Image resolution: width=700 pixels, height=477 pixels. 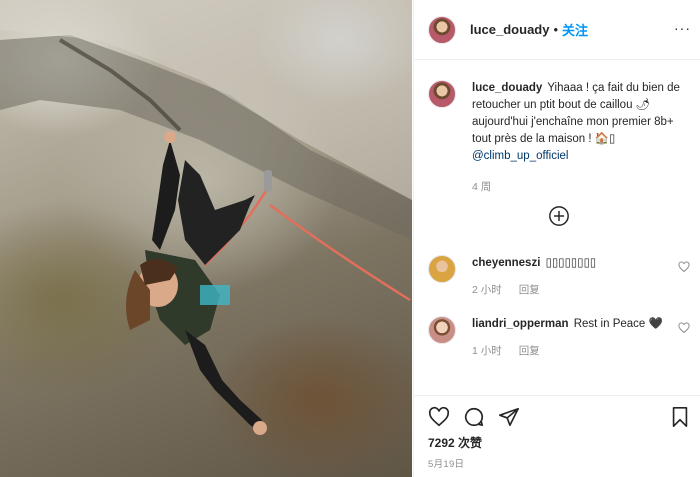 I want to click on comment-item: liandri_opperman Rest in Peace 🖤 1 小时 回复, so click(x=559, y=337).